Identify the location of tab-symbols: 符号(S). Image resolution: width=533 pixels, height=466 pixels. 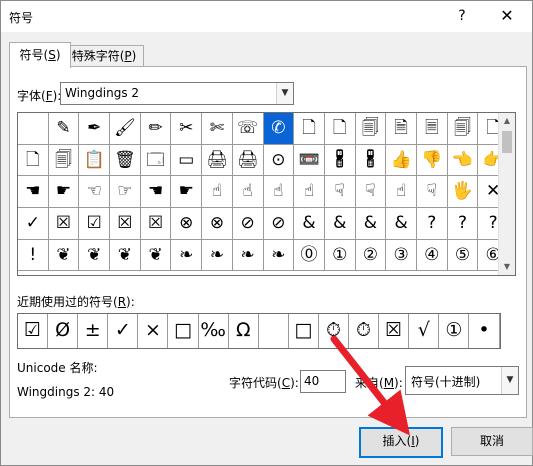
(40, 55).